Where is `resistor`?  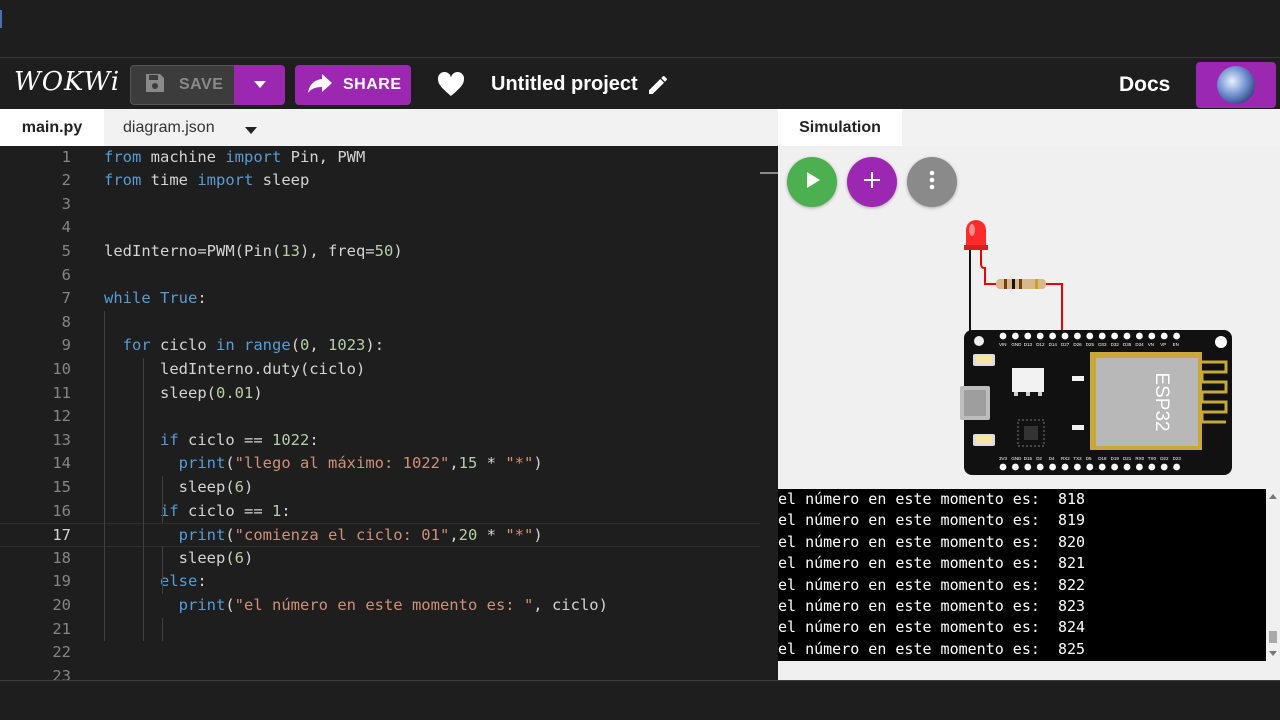 resistor is located at coordinates (1021, 284).